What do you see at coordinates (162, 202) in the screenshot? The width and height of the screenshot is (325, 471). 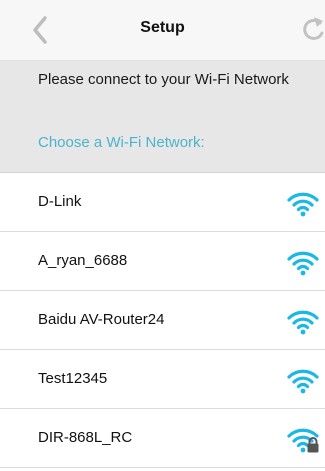 I see `network-row: D-Link` at bounding box center [162, 202].